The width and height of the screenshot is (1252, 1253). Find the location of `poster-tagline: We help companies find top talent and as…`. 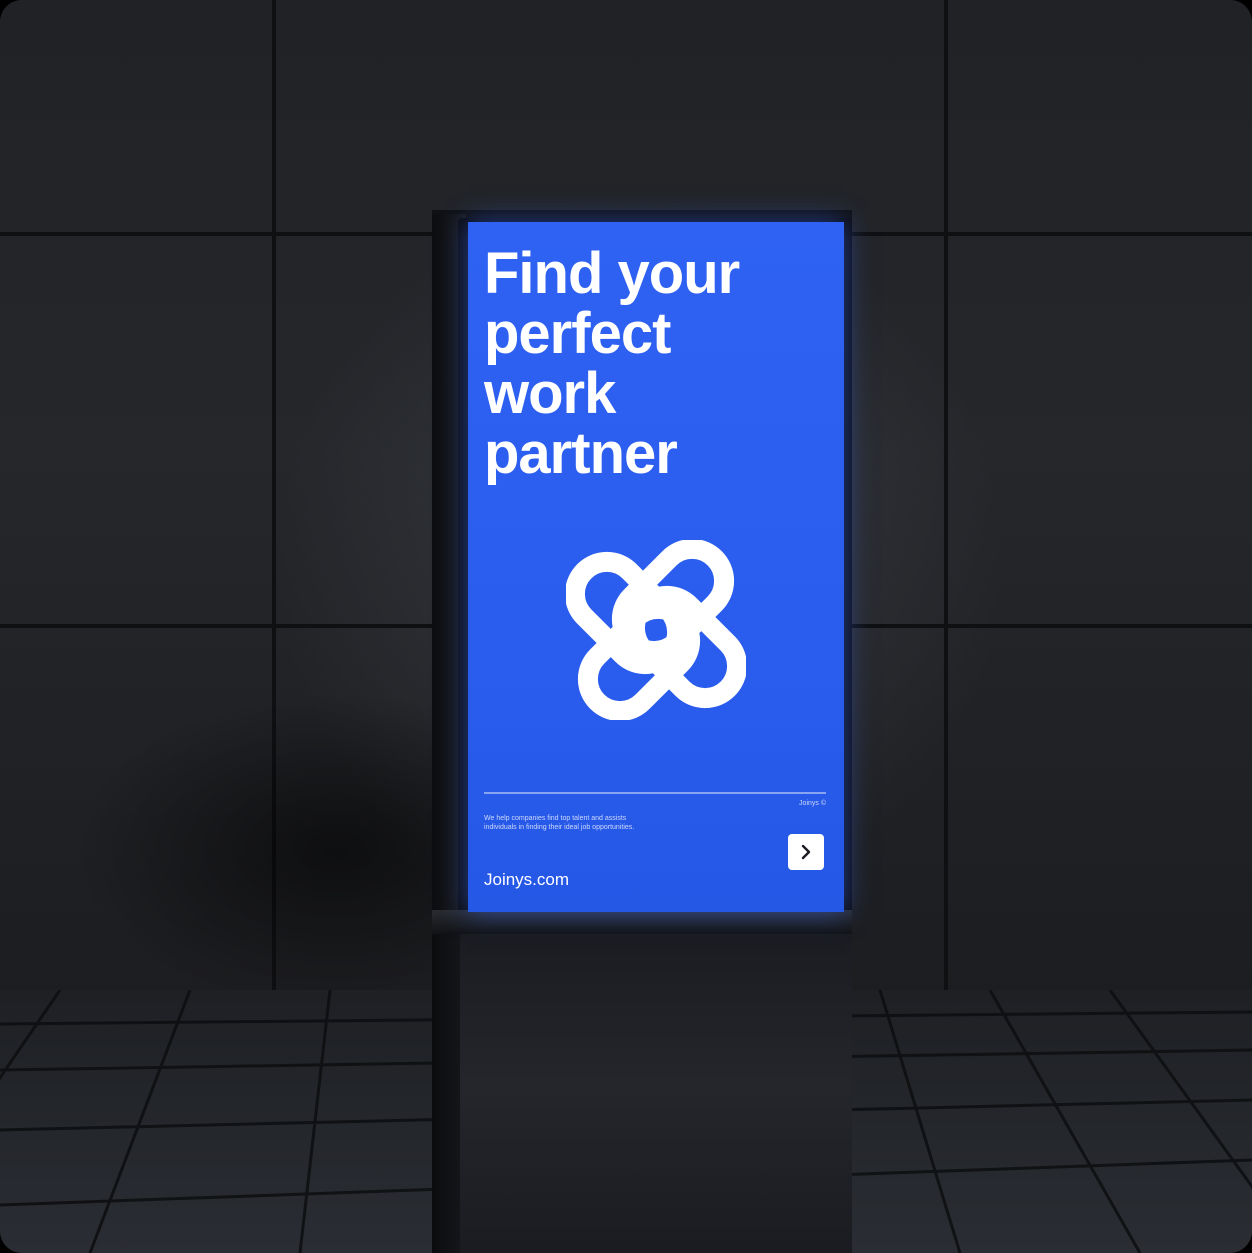

poster-tagline: We help companies find top talent and as… is located at coordinates (559, 823).